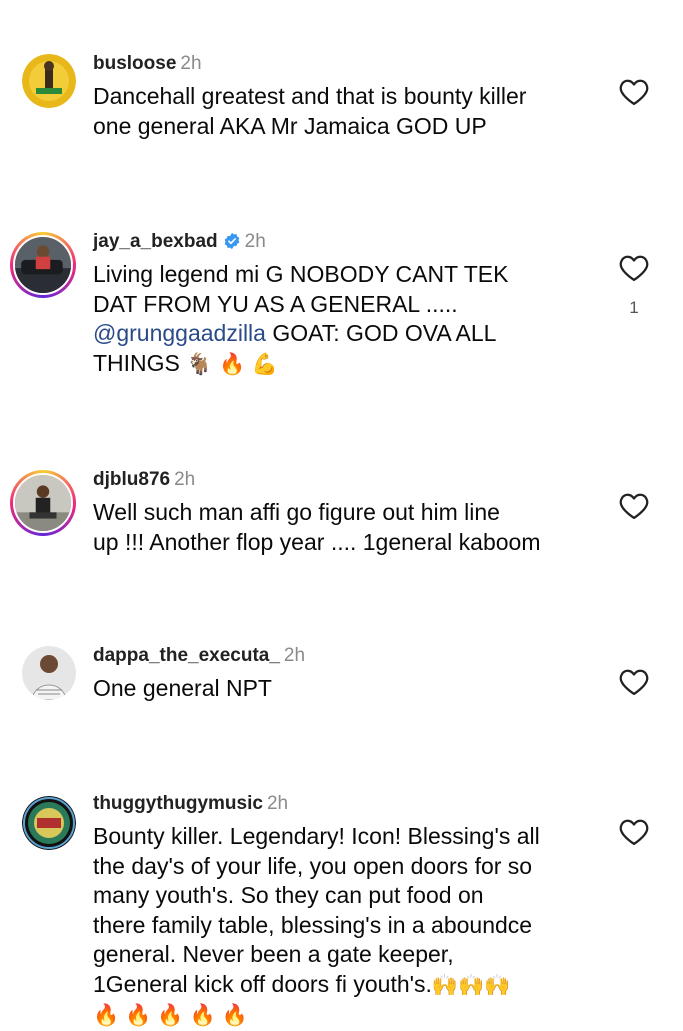 This screenshot has height=1031, width=683. I want to click on comment-meta: thuggythugymusic 2h, so click(190, 804).